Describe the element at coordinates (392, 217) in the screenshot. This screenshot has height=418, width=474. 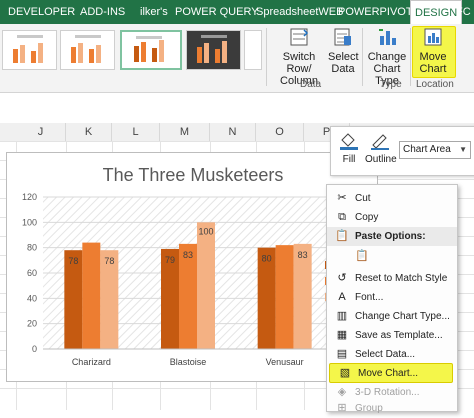
I see `menu-copy: ⧉ Copy` at that location.